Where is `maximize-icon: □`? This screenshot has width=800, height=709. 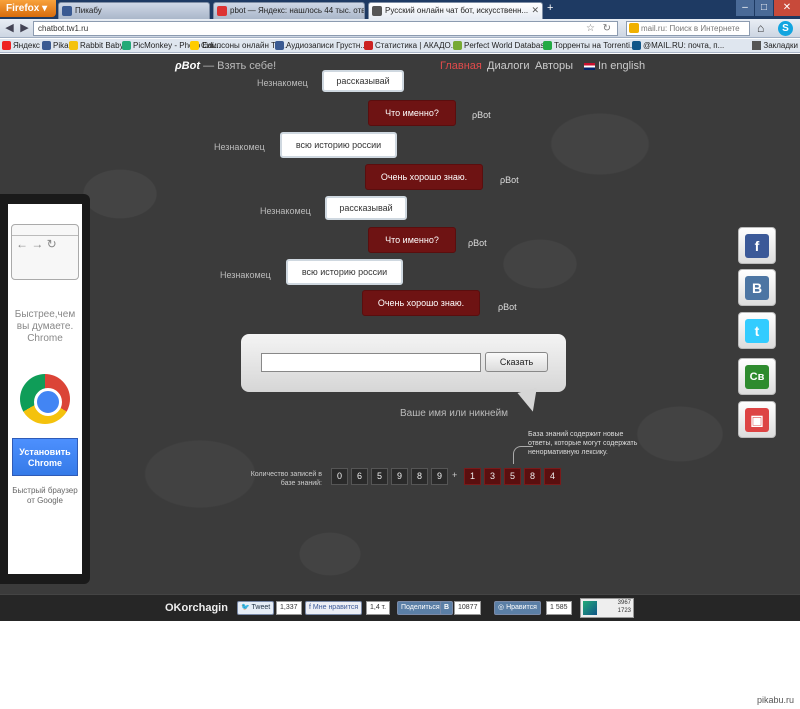 maximize-icon: □ is located at coordinates (764, 8).